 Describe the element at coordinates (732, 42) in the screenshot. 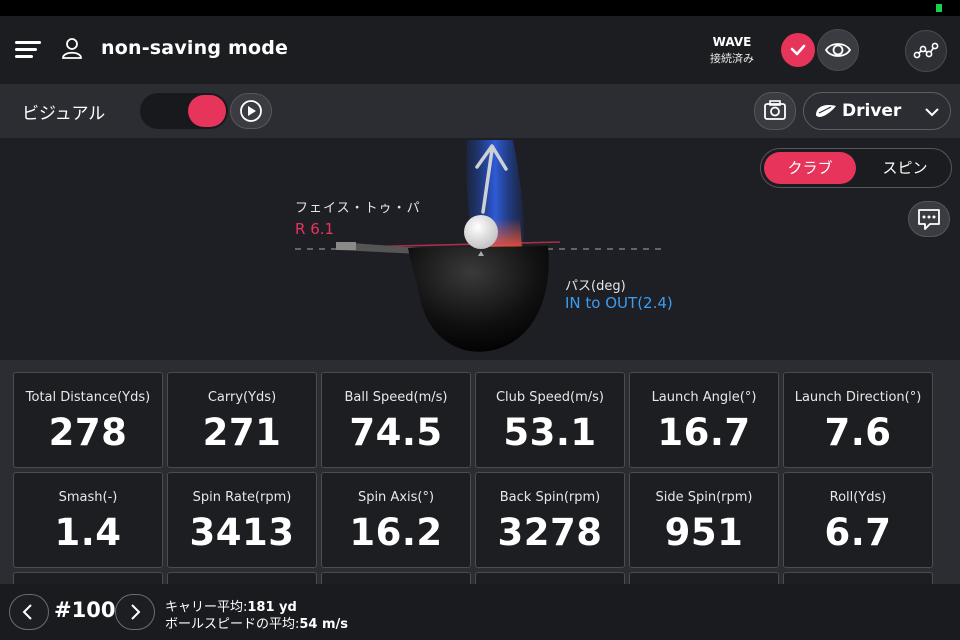

I see `wave-title: WAVE` at that location.